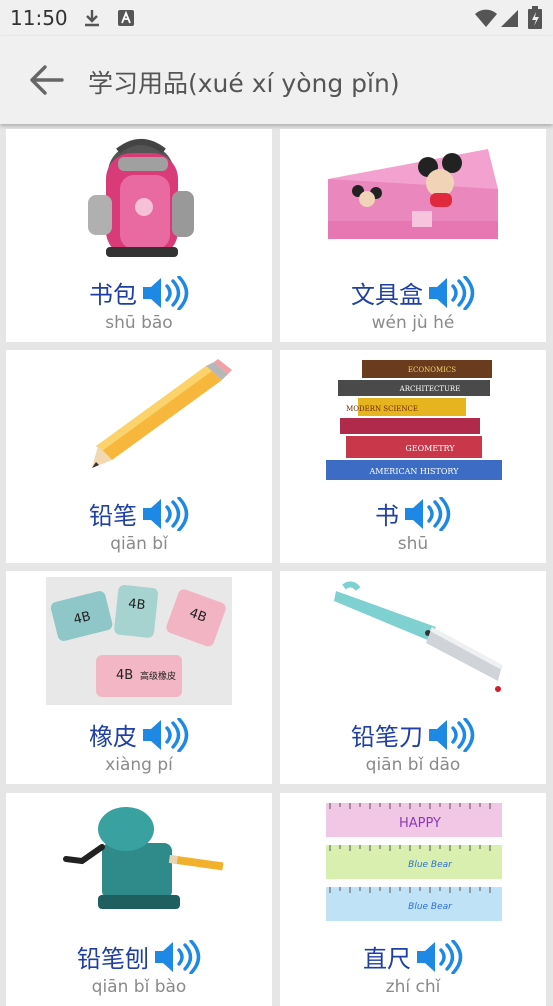 The image size is (553, 1006). Describe the element at coordinates (430, 448) in the screenshot. I see `svg-text: GEOMETRY` at that location.